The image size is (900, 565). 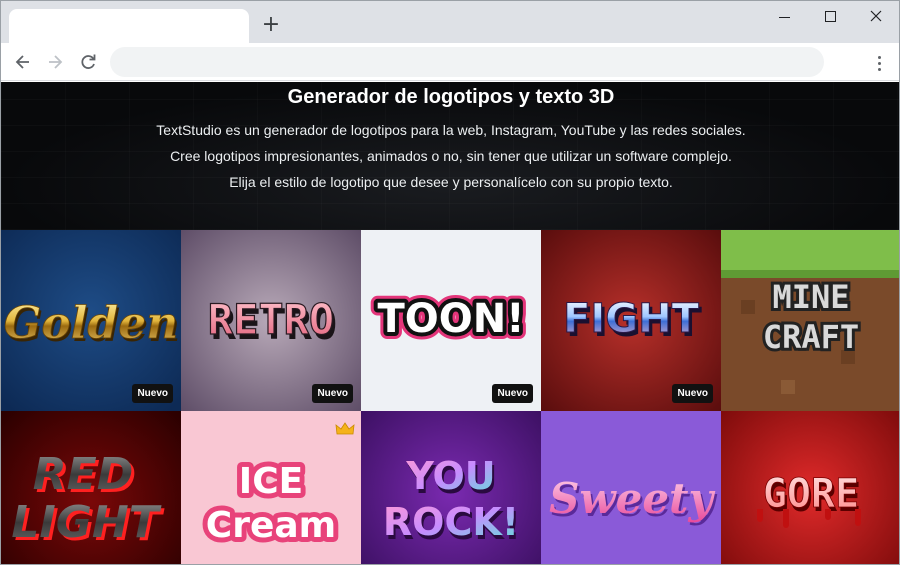 I want to click on minimize-icon, so click(x=784, y=17).